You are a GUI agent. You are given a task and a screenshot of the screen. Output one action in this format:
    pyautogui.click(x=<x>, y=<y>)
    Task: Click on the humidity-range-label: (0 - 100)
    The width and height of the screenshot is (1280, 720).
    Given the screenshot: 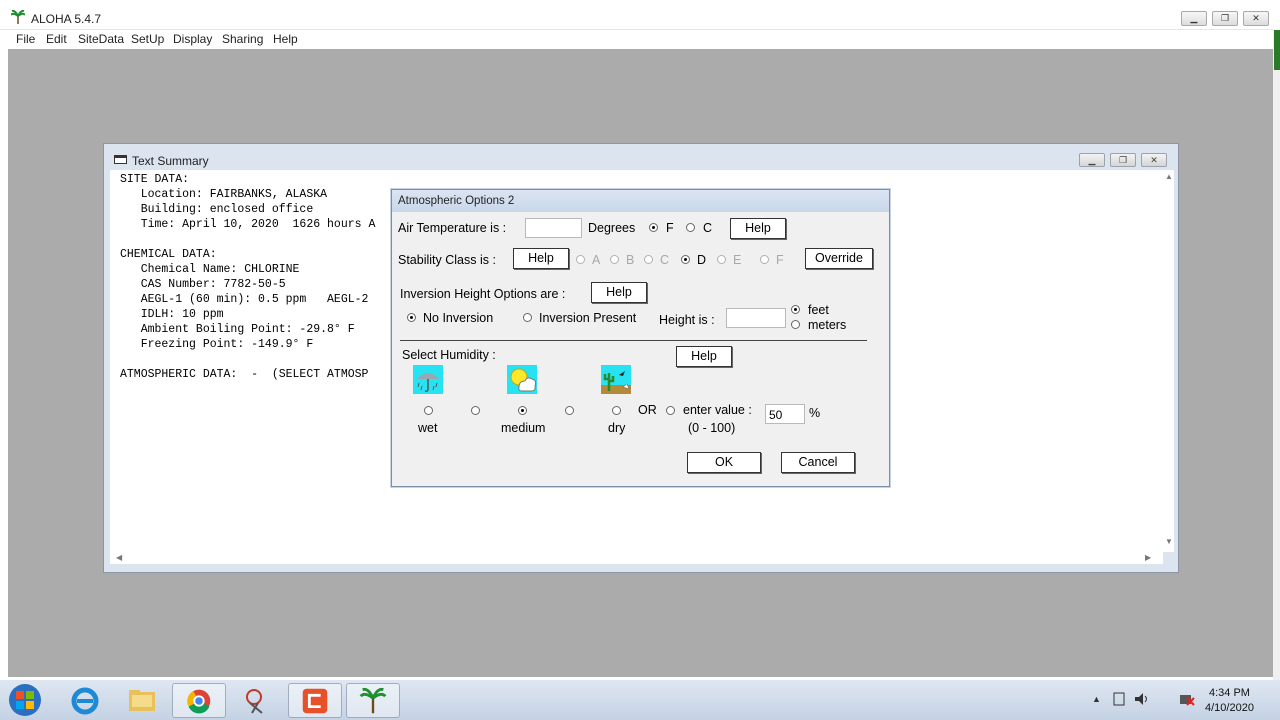 What is the action you would take?
    pyautogui.click(x=712, y=428)
    